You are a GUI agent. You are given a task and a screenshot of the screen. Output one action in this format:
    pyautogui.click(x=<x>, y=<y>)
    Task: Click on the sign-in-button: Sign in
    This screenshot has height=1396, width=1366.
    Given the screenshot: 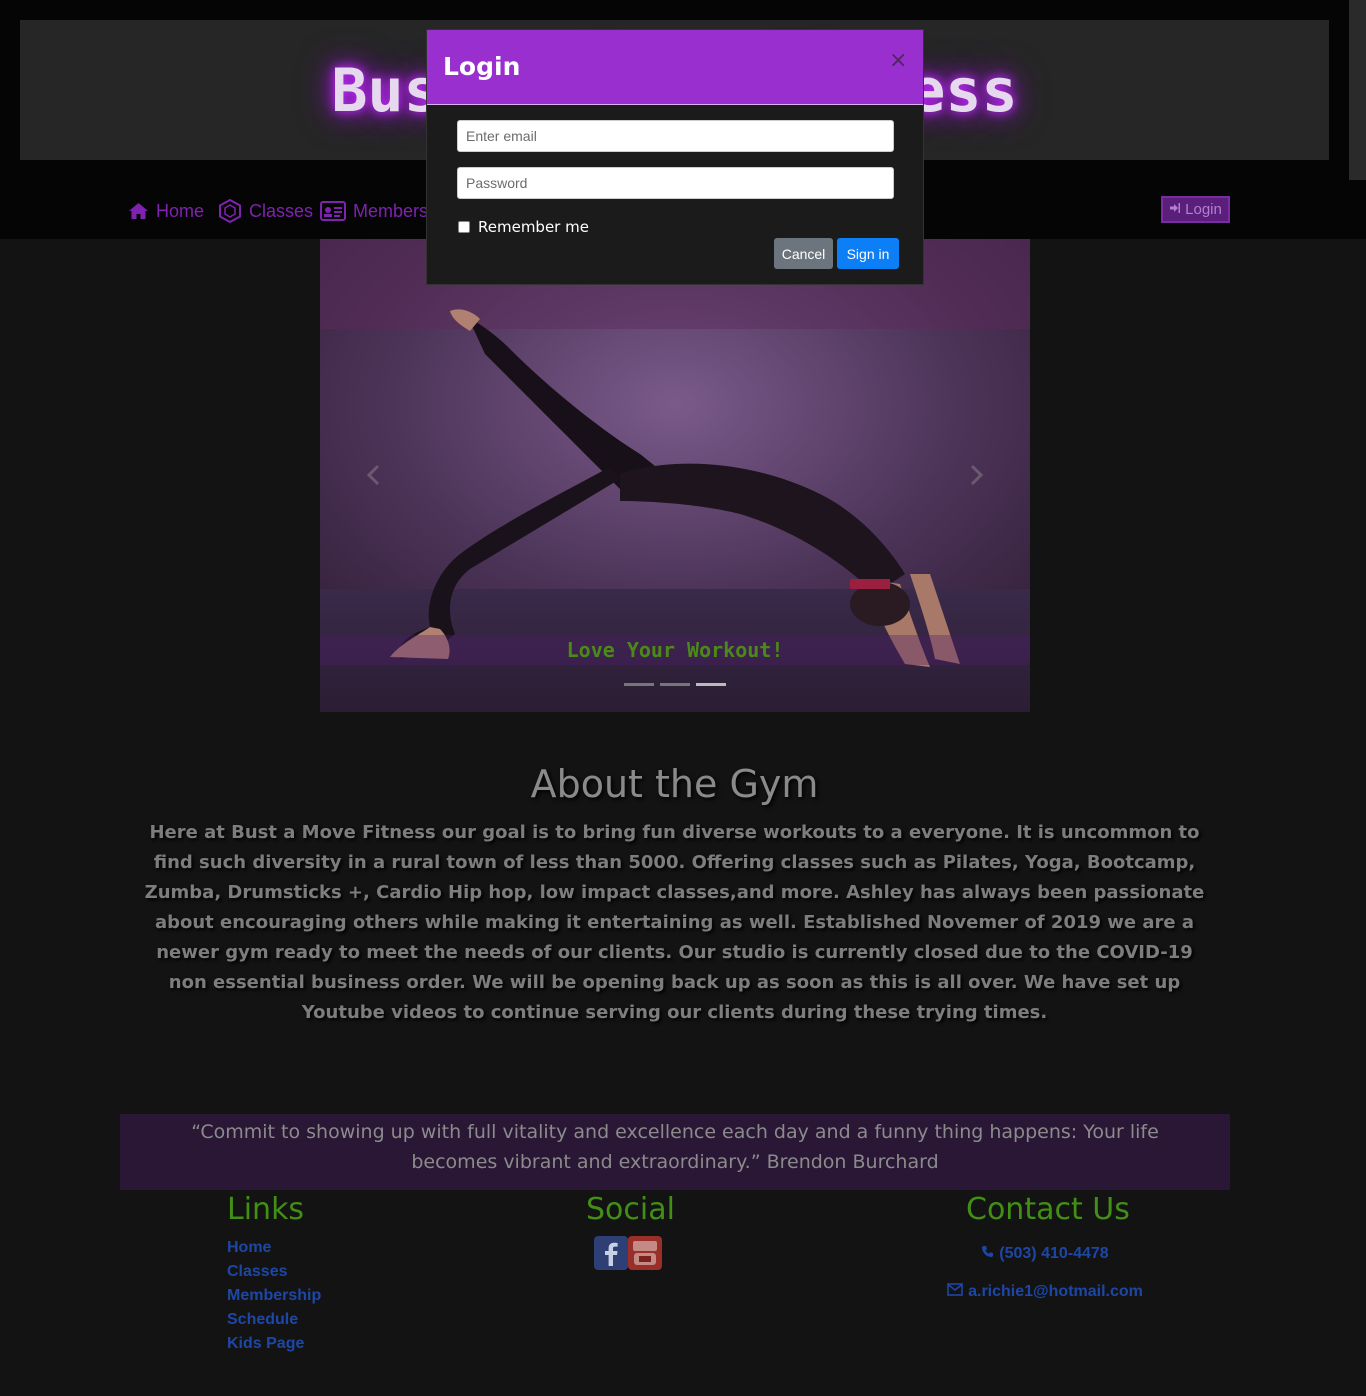 What is the action you would take?
    pyautogui.click(x=868, y=253)
    